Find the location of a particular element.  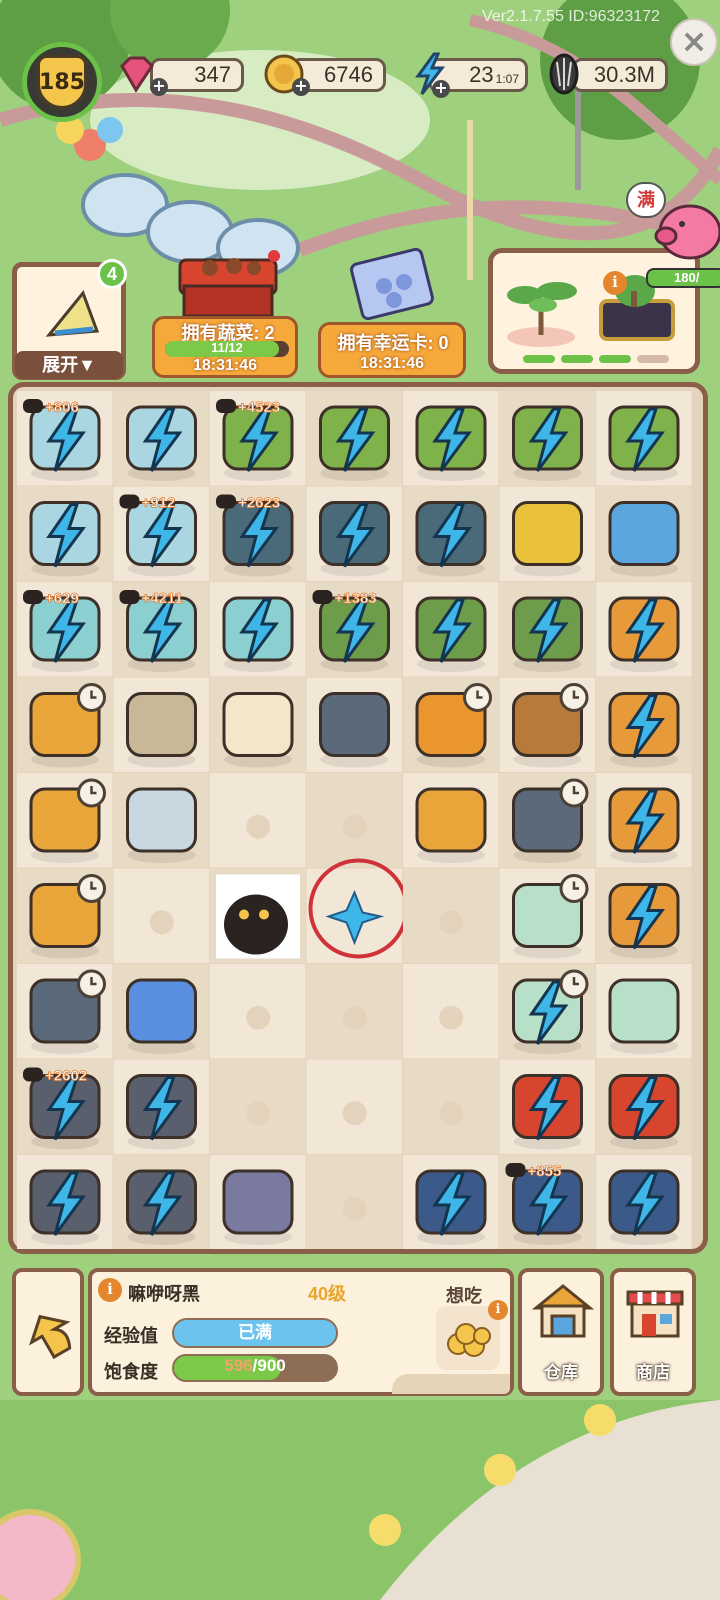

coin-bonus-badge: +855 is located at coordinates (545, 1171).